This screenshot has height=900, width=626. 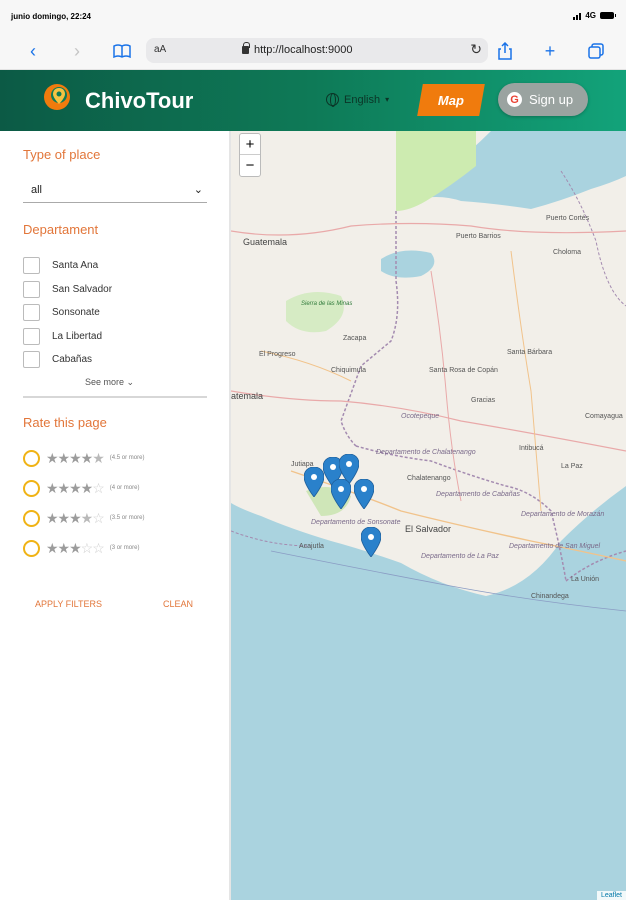 What do you see at coordinates (160, 49) in the screenshot?
I see `text-size-button: aA` at bounding box center [160, 49].